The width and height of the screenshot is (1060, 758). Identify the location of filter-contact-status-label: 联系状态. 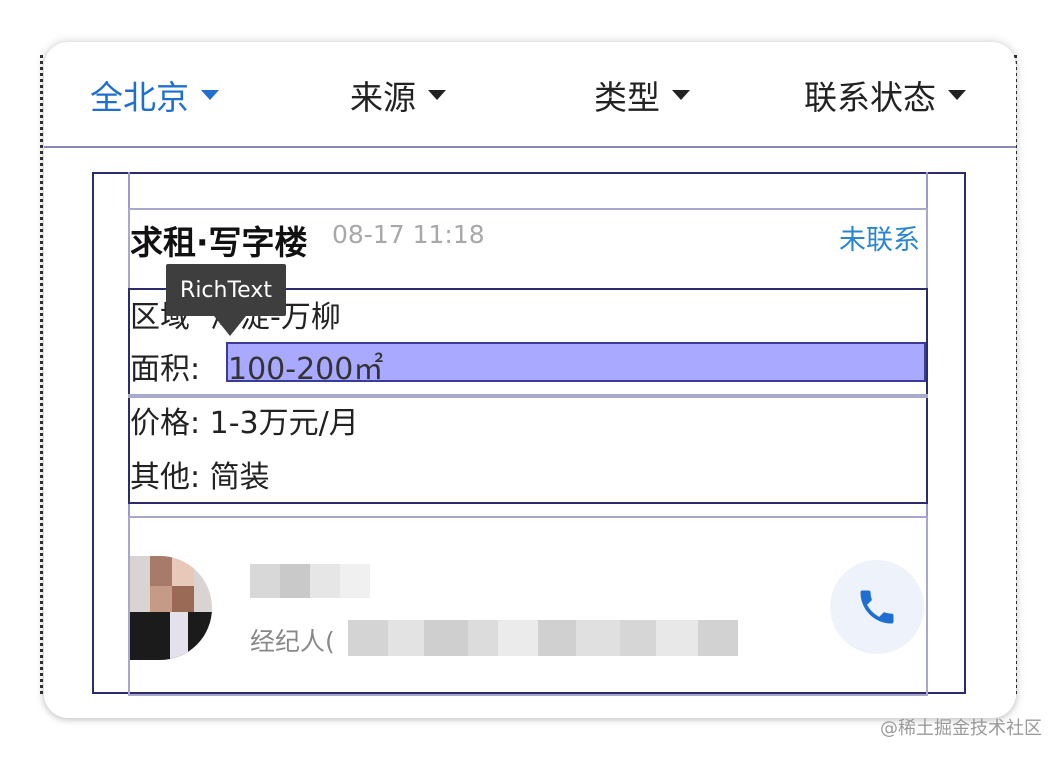
(870, 97).